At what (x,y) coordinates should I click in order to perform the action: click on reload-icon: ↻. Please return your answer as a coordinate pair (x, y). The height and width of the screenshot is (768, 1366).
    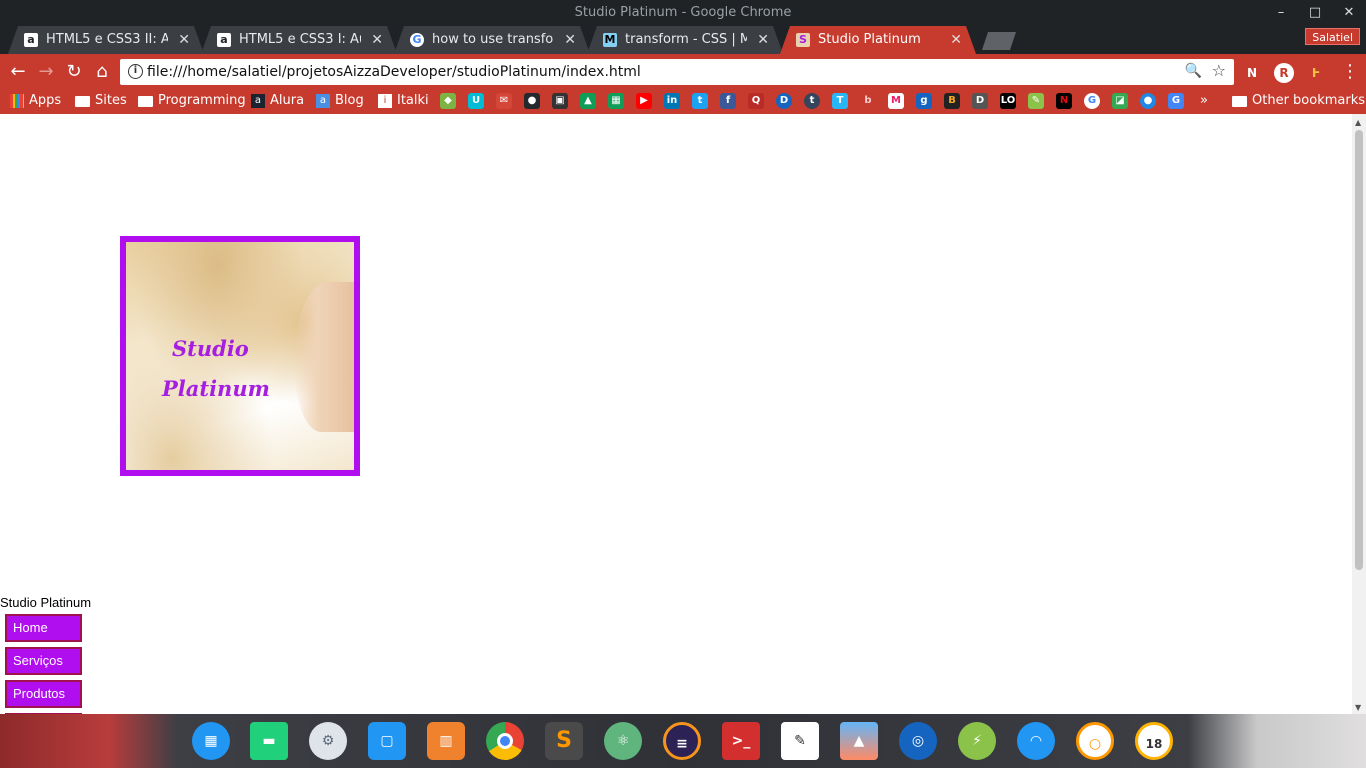
    Looking at the image, I should click on (74, 72).